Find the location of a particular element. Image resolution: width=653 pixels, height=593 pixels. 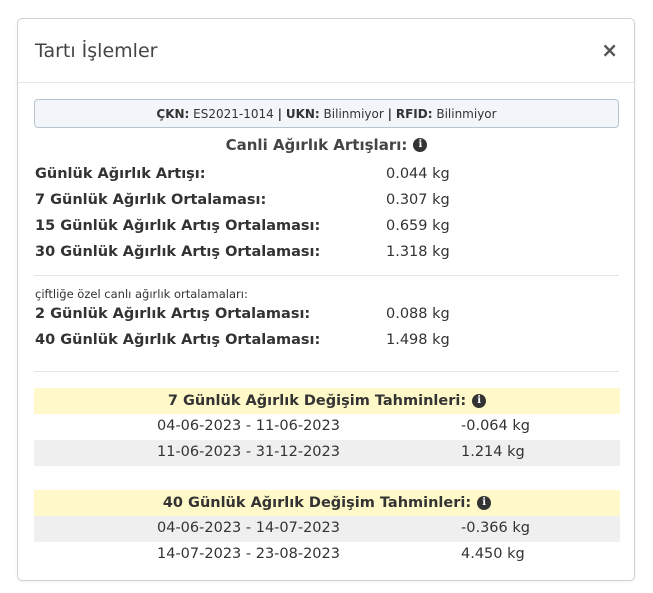

row-value: 0.088 kg is located at coordinates (418, 314).